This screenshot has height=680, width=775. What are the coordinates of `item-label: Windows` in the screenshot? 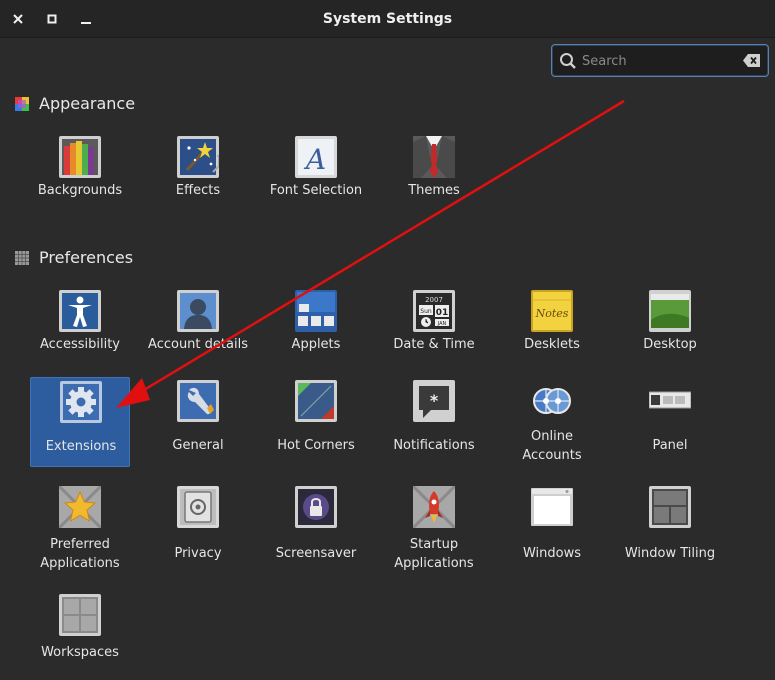 It's located at (552, 553).